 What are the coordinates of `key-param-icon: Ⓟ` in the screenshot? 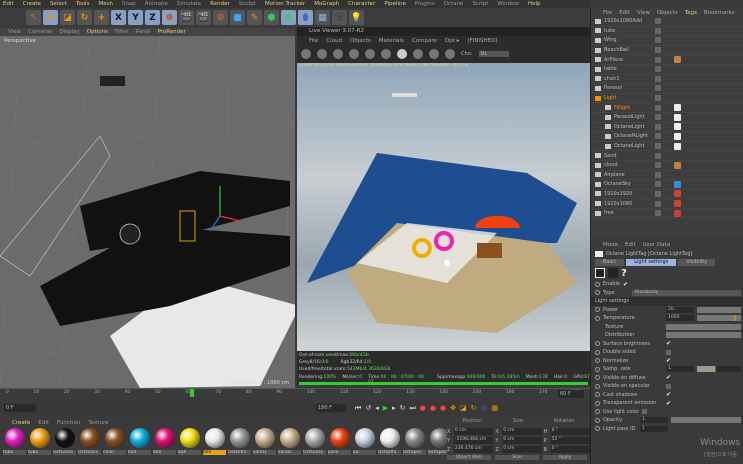 It's located at (484, 409).